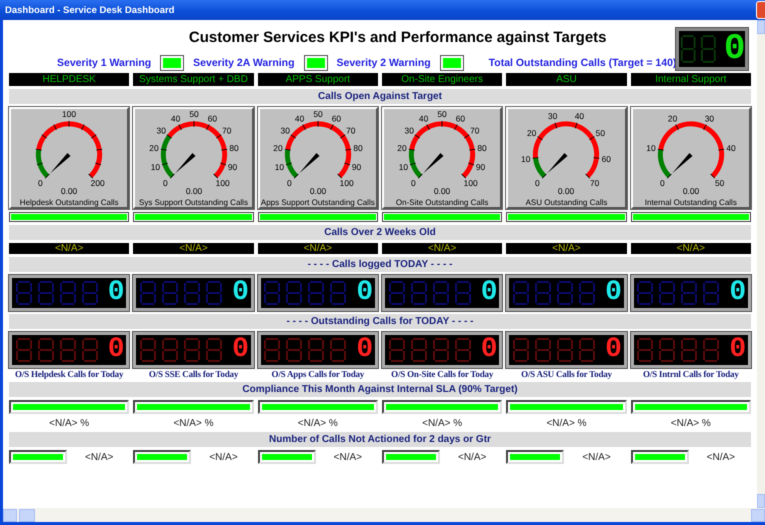 Image resolution: width=765 pixels, height=525 pixels. I want to click on vertical-scrollbar, so click(761, 264).